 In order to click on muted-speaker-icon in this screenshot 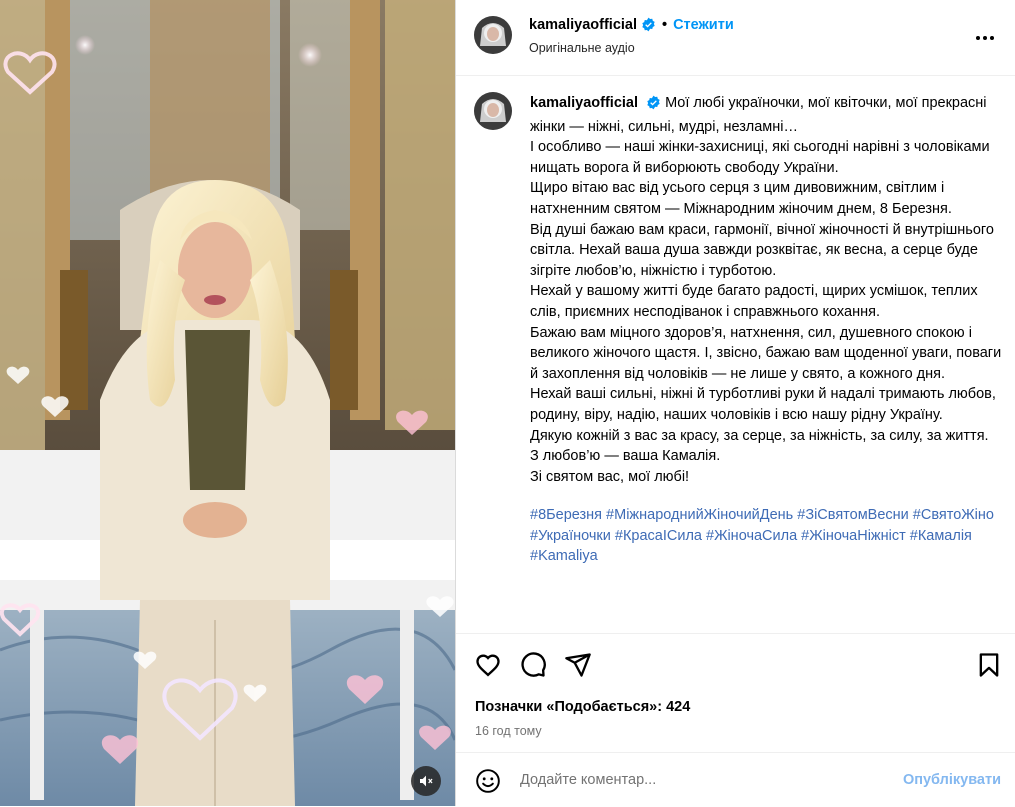, I will do `click(426, 781)`.